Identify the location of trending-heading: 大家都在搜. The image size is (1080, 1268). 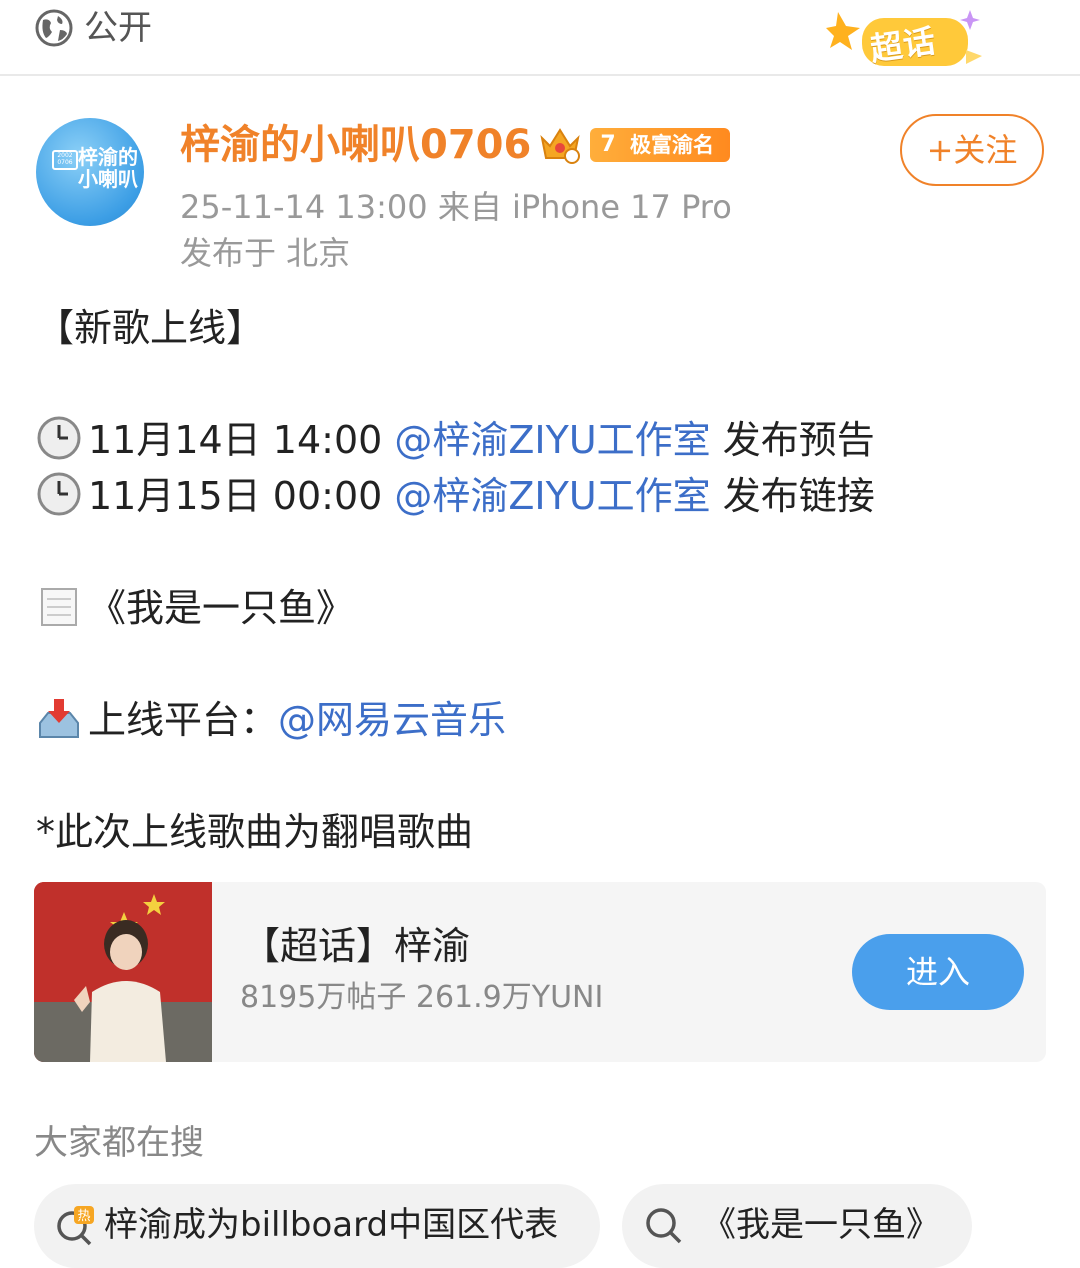
(119, 1143).